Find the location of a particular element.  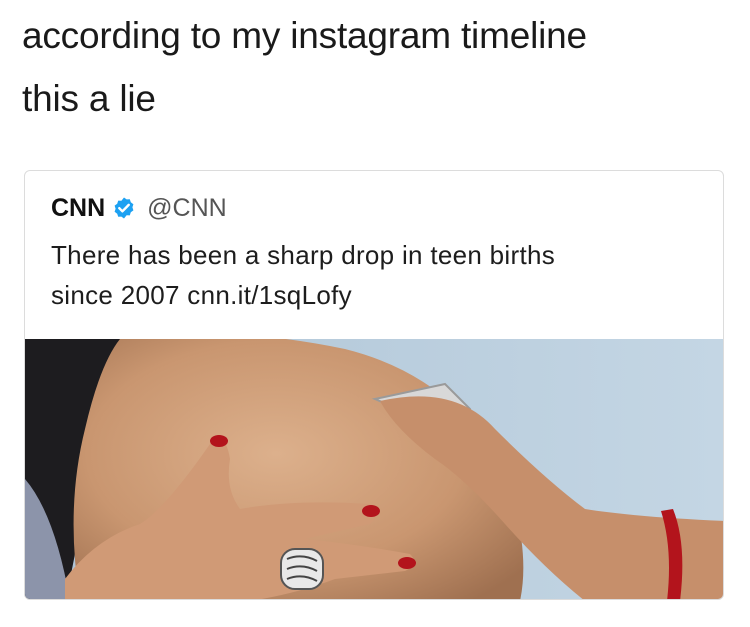

author-name: CNN is located at coordinates (78, 208).